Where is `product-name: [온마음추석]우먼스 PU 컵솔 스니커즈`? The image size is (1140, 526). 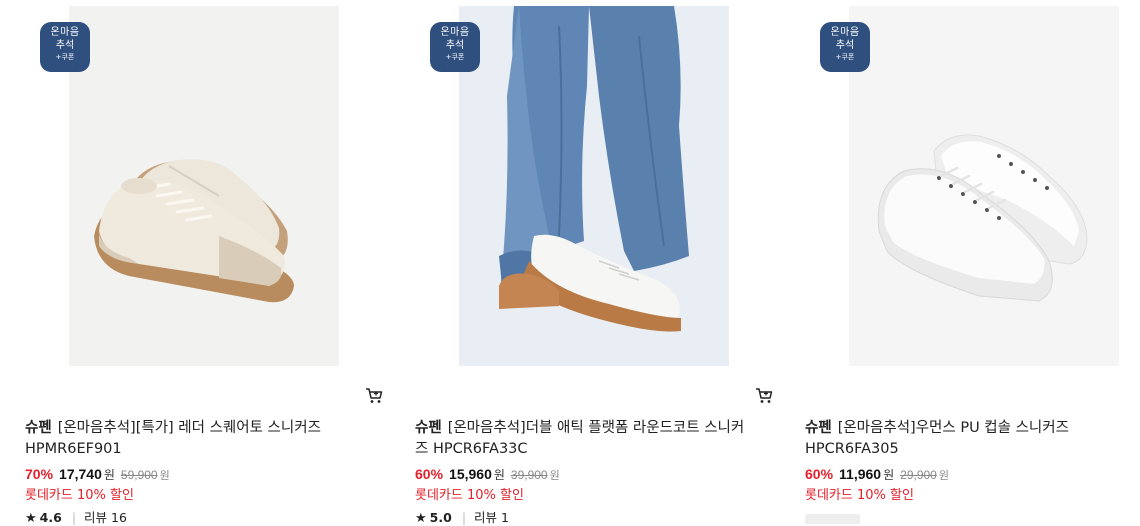 product-name: [온마음추석]우먼스 PU 컵솔 스니커즈 is located at coordinates (953, 428).